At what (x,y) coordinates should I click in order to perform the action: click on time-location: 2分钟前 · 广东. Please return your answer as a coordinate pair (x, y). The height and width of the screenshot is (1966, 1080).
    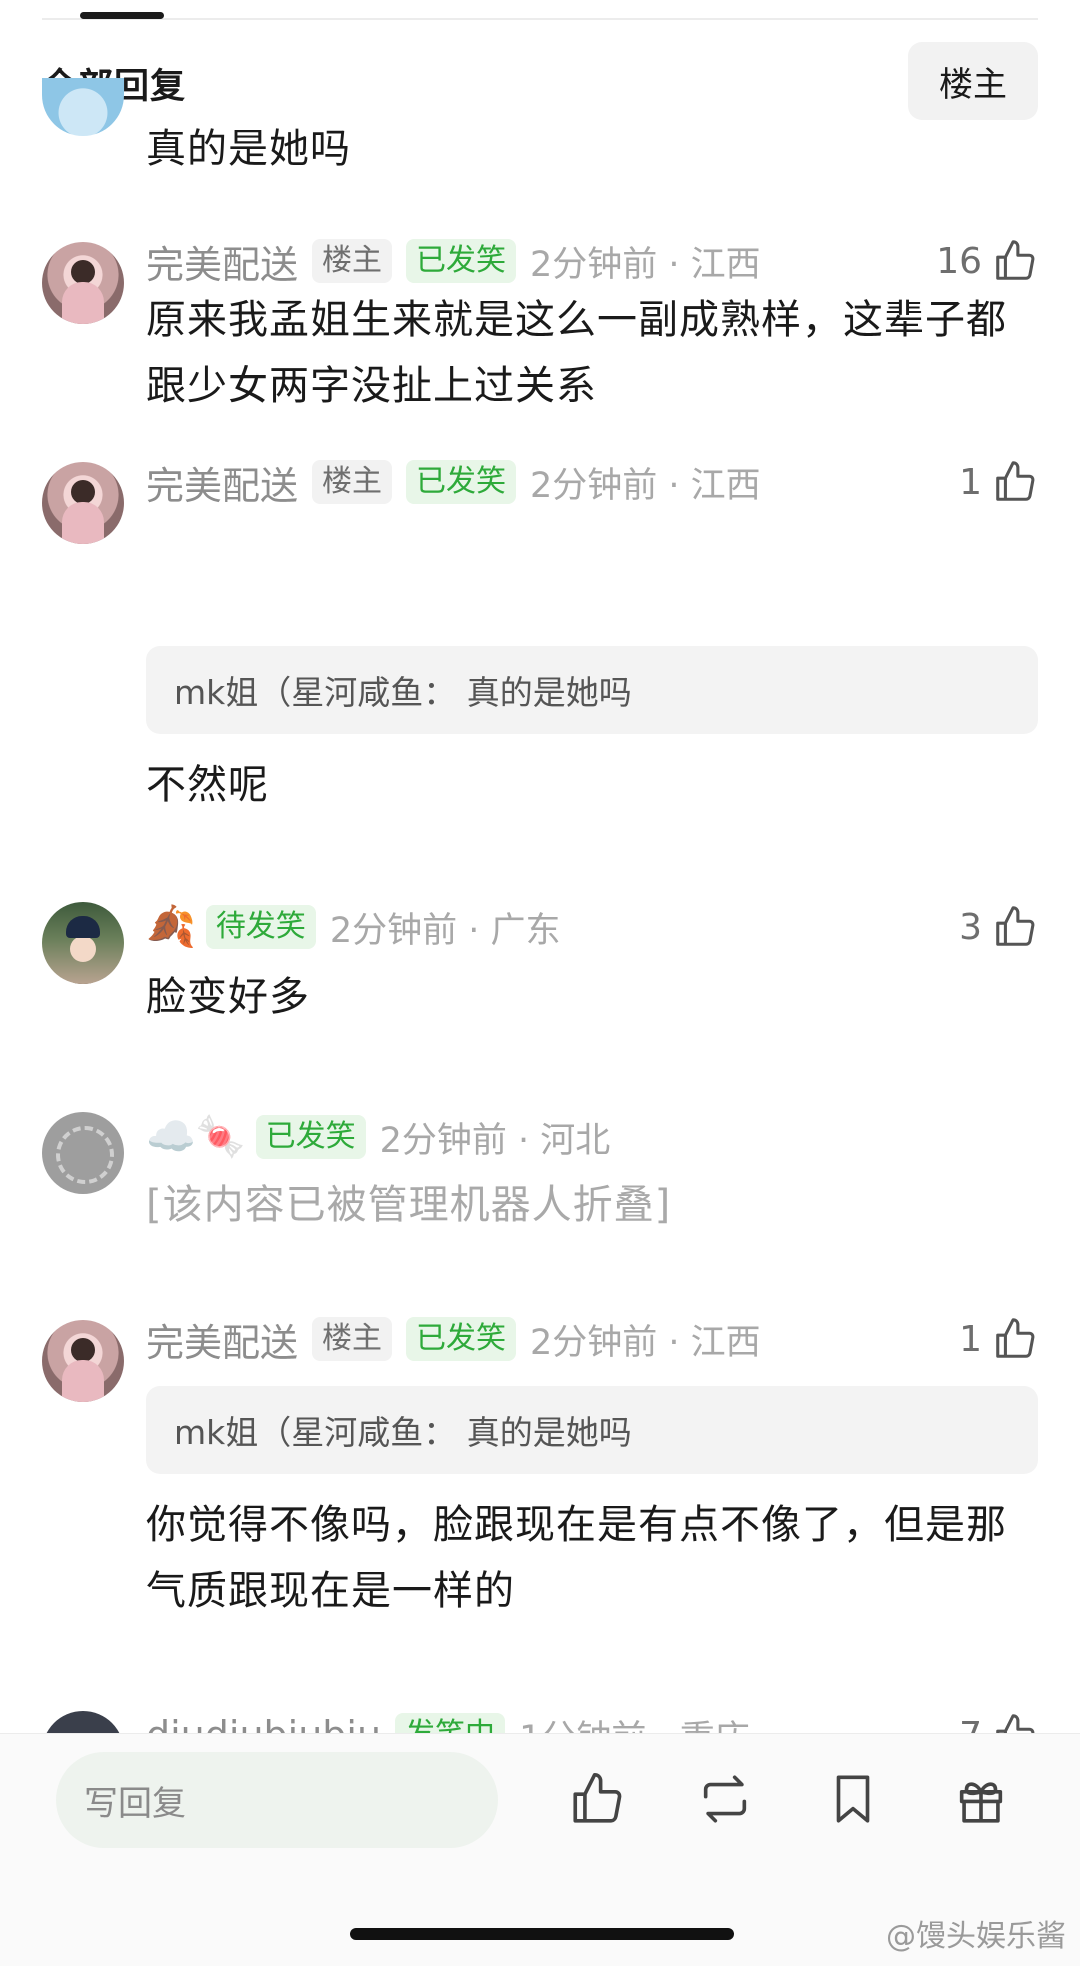
    Looking at the image, I should click on (445, 930).